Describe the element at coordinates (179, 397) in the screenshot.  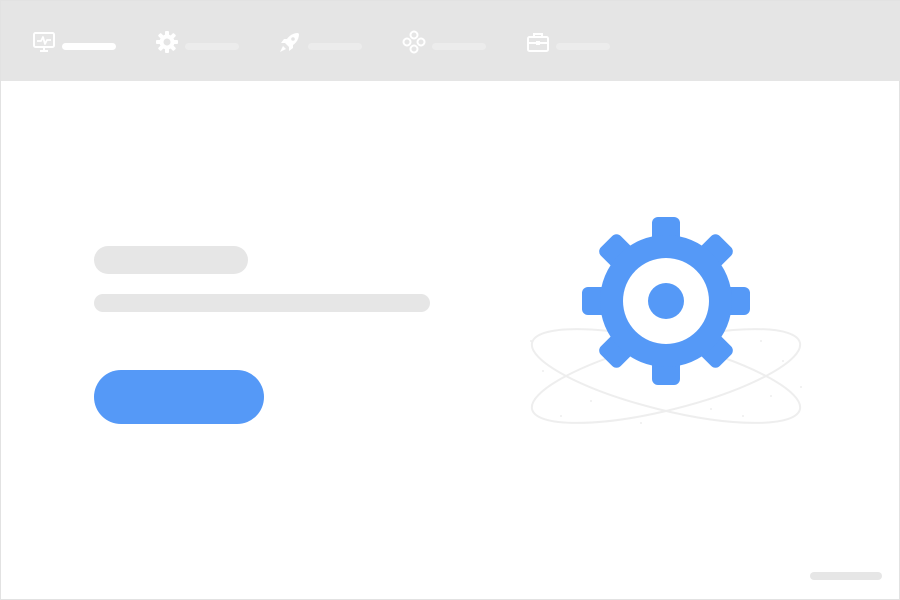
I see `primary-action-button` at that location.